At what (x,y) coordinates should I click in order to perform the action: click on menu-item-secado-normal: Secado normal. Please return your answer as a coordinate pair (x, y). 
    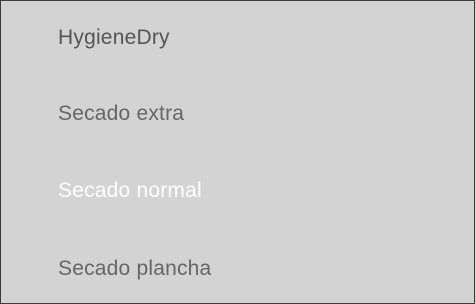
    Looking at the image, I should click on (130, 191).